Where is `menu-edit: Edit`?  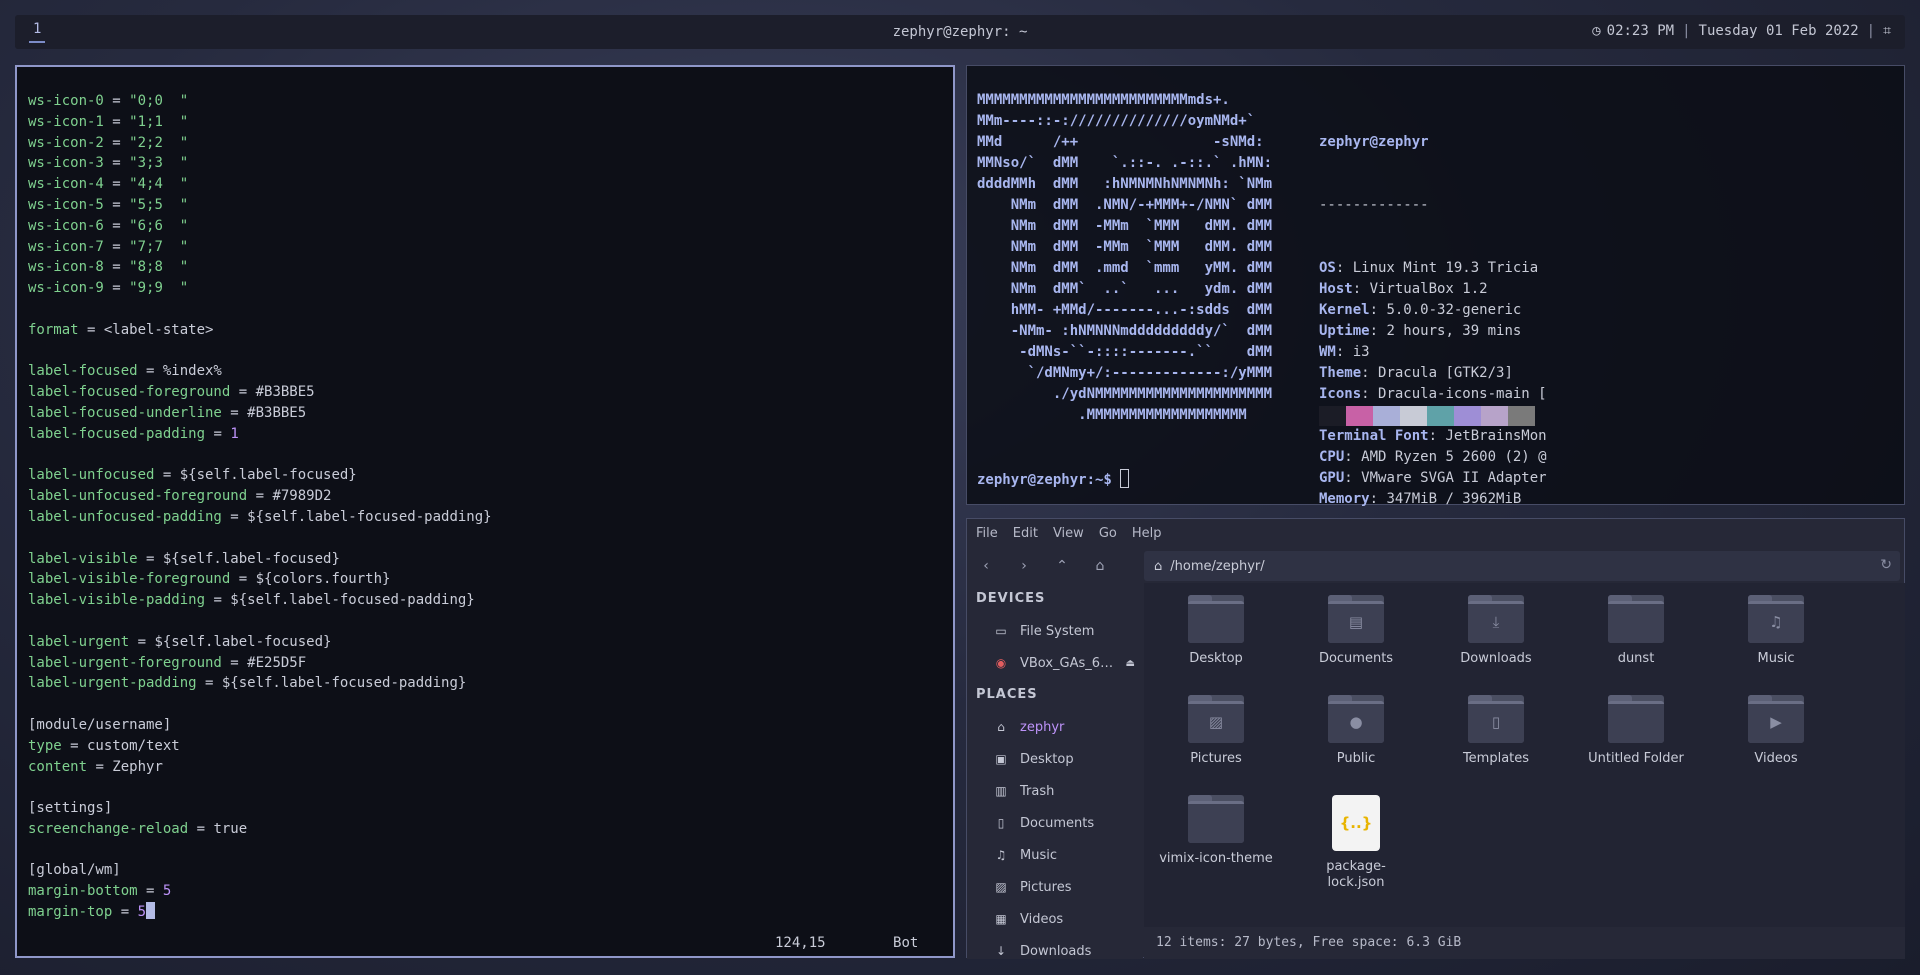
menu-edit: Edit is located at coordinates (1025, 533).